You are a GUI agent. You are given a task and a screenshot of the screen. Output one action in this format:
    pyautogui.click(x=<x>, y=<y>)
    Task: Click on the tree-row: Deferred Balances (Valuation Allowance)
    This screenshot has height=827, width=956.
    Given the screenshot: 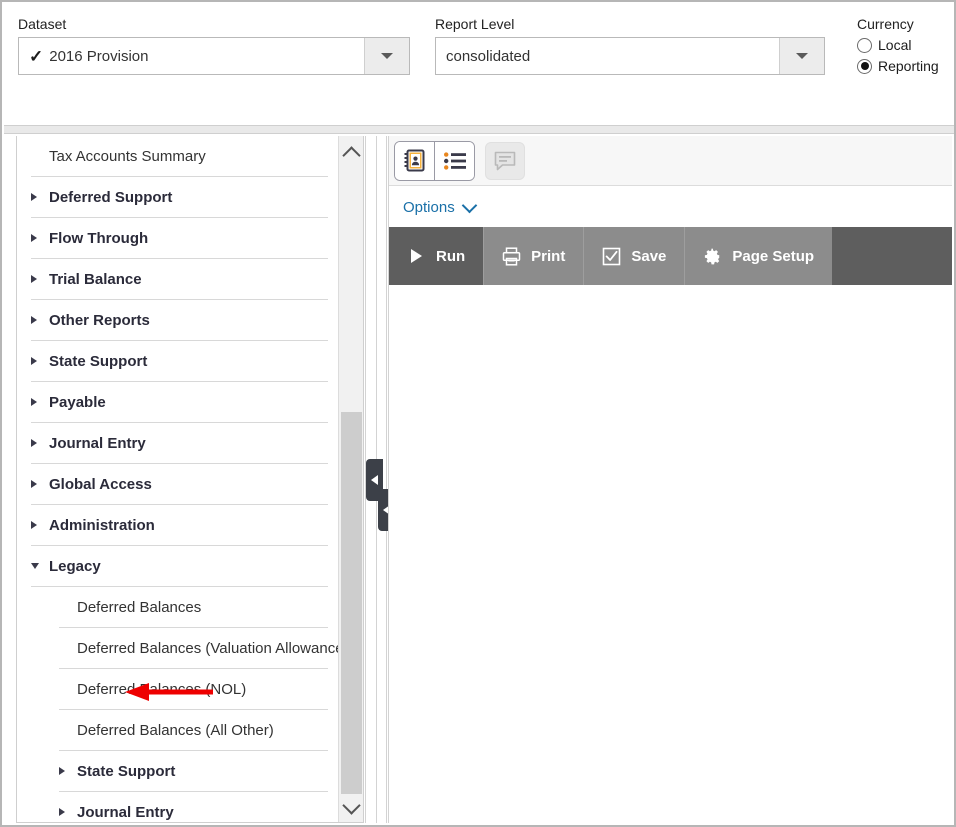 What is the action you would take?
    pyautogui.click(x=198, y=648)
    